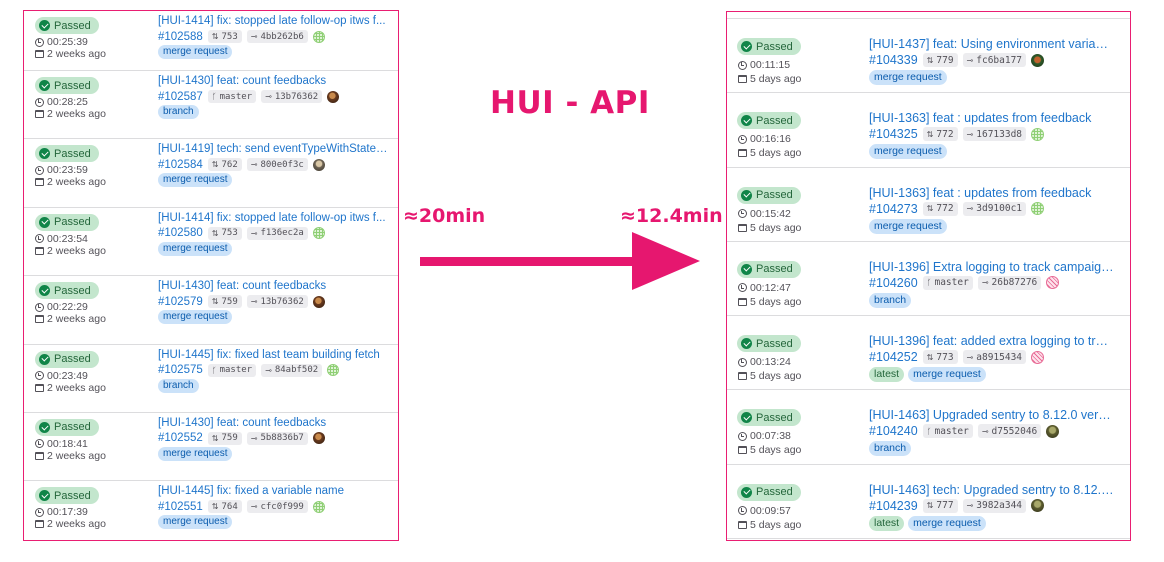 The width and height of the screenshot is (1164, 562). I want to click on pipeline-id-link: #104273, so click(893, 209).